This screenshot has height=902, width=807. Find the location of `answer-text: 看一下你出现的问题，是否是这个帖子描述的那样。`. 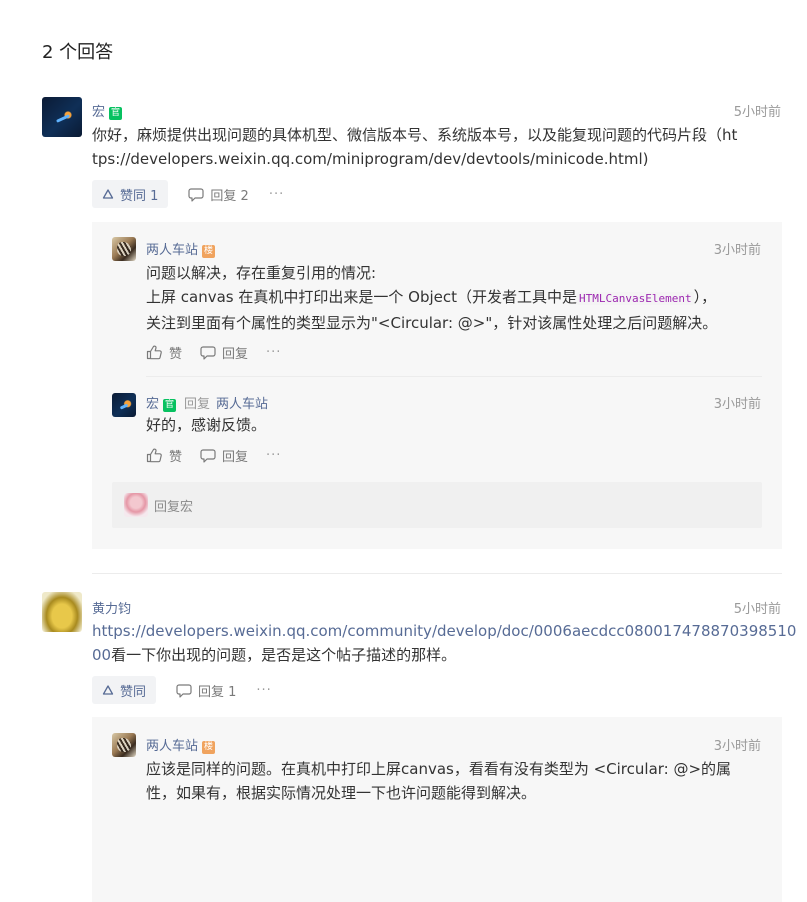

answer-text: 看一下你出现的问题，是否是这个帖子描述的那样。 is located at coordinates (284, 655).